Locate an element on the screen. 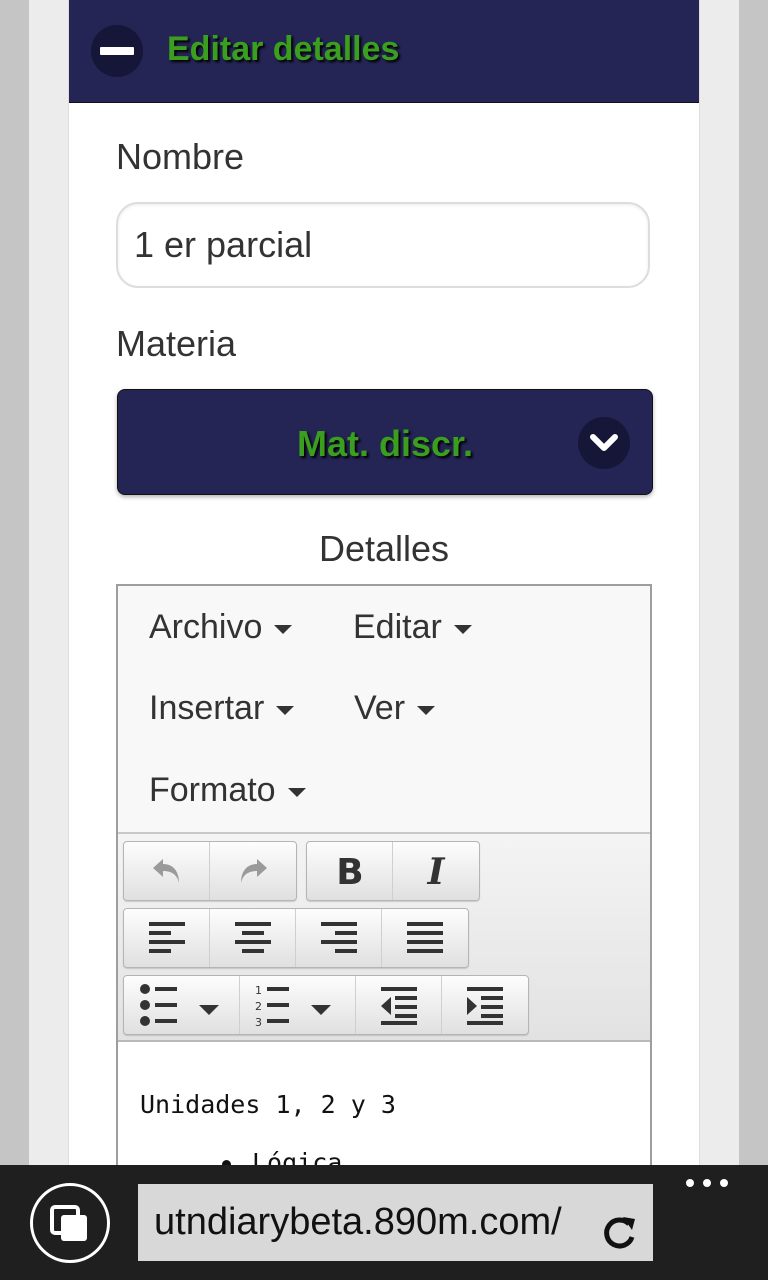 The image size is (768, 1280). collapsible-header: Editar detalles is located at coordinates (384, 51).